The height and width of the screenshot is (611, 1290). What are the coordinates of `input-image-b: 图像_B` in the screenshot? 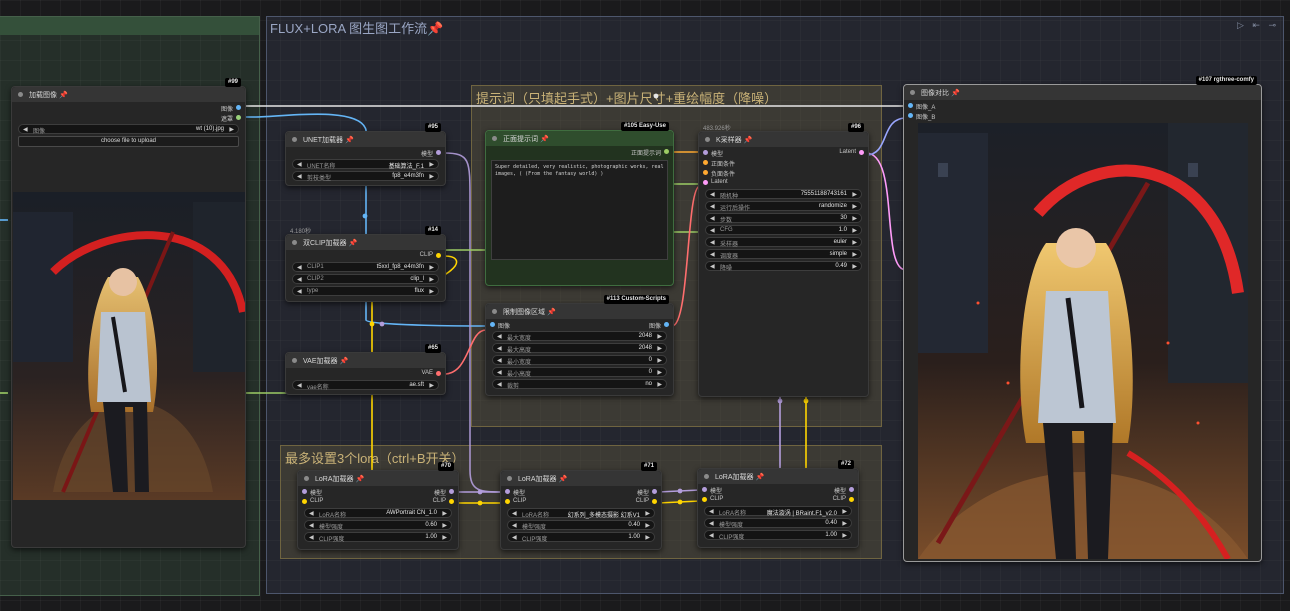 It's located at (1082, 115).